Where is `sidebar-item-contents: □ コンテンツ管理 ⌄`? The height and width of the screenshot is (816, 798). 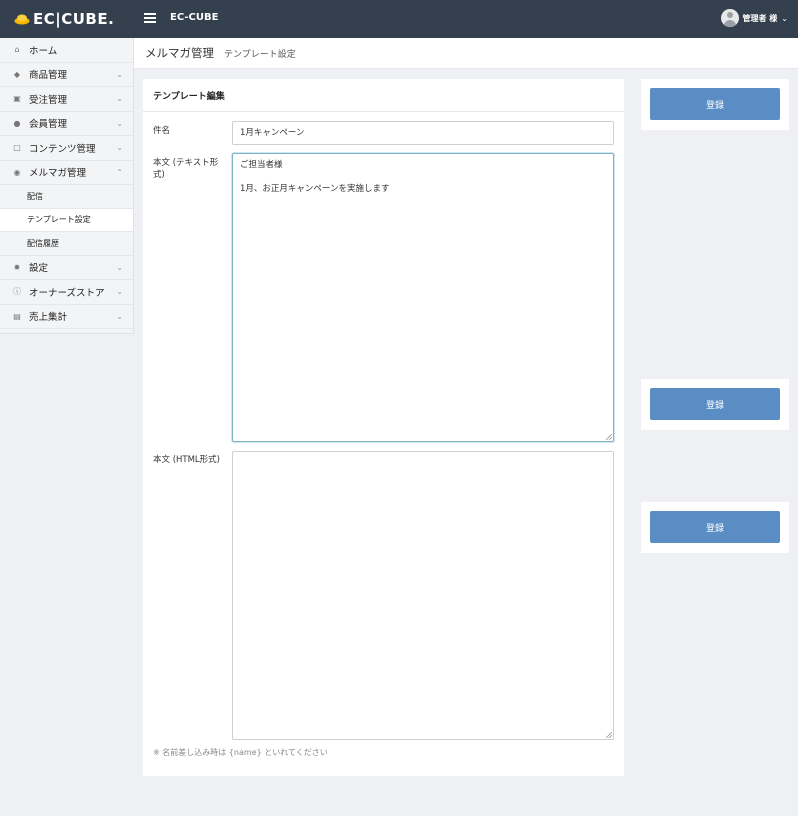 sidebar-item-contents: □ コンテンツ管理 ⌄ is located at coordinates (66, 148).